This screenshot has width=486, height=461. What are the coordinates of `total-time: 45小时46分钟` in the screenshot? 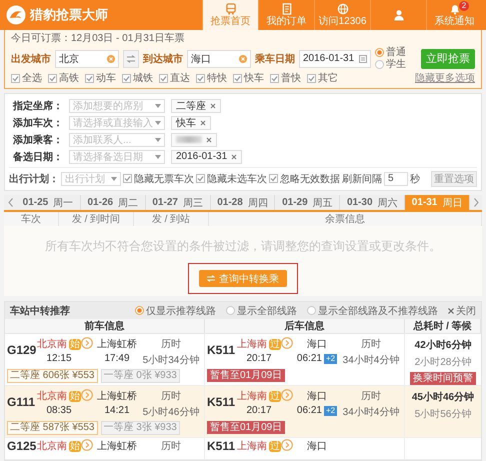 It's located at (443, 397).